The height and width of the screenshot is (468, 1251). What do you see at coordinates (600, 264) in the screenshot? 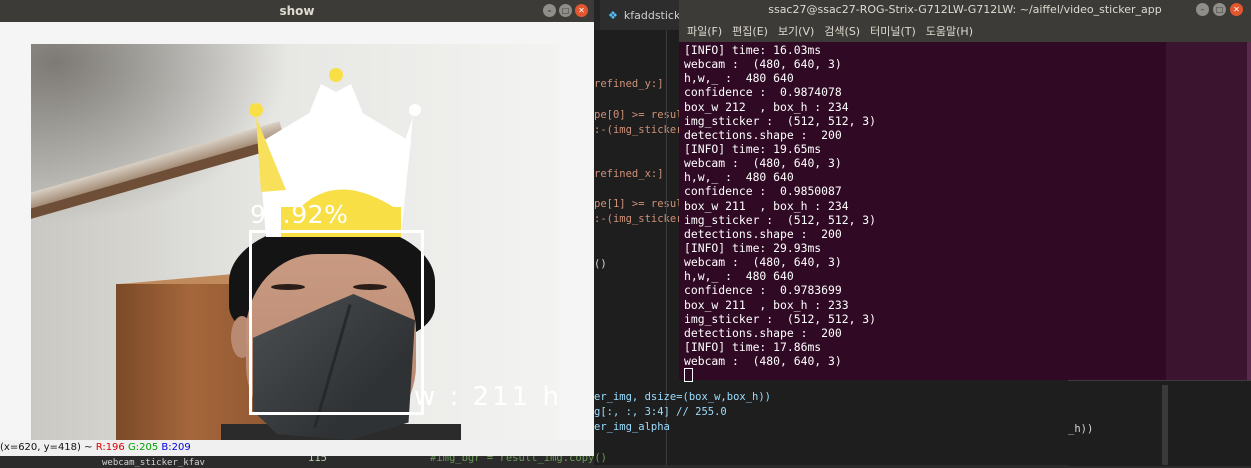
I see `code-line: ()` at bounding box center [600, 264].